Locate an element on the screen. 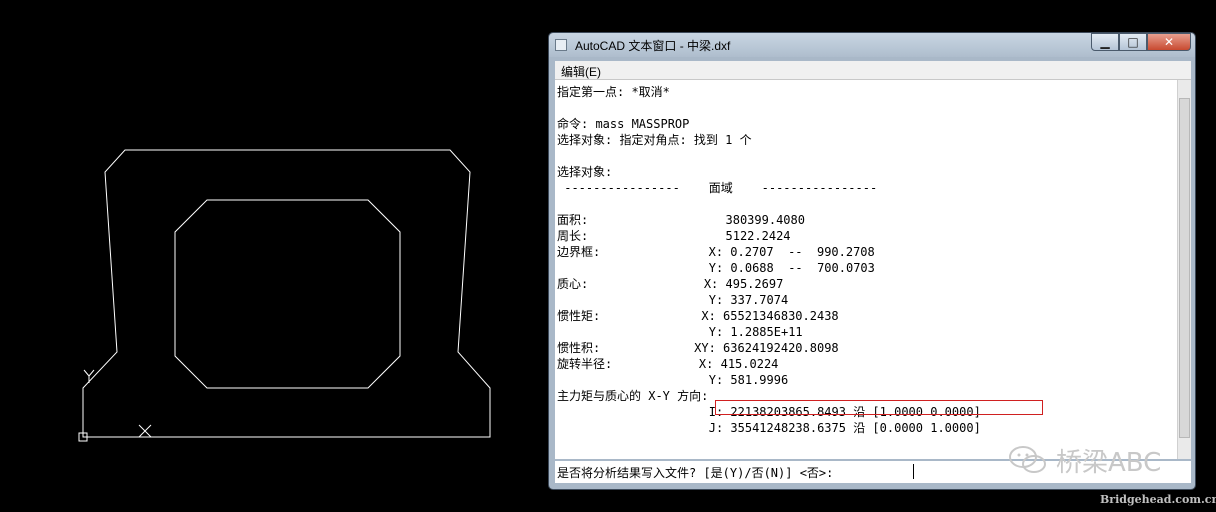  title-bar: AutoCAD 文本窗口 - 中梁.dxf ▁ □ ✕ is located at coordinates (872, 45).